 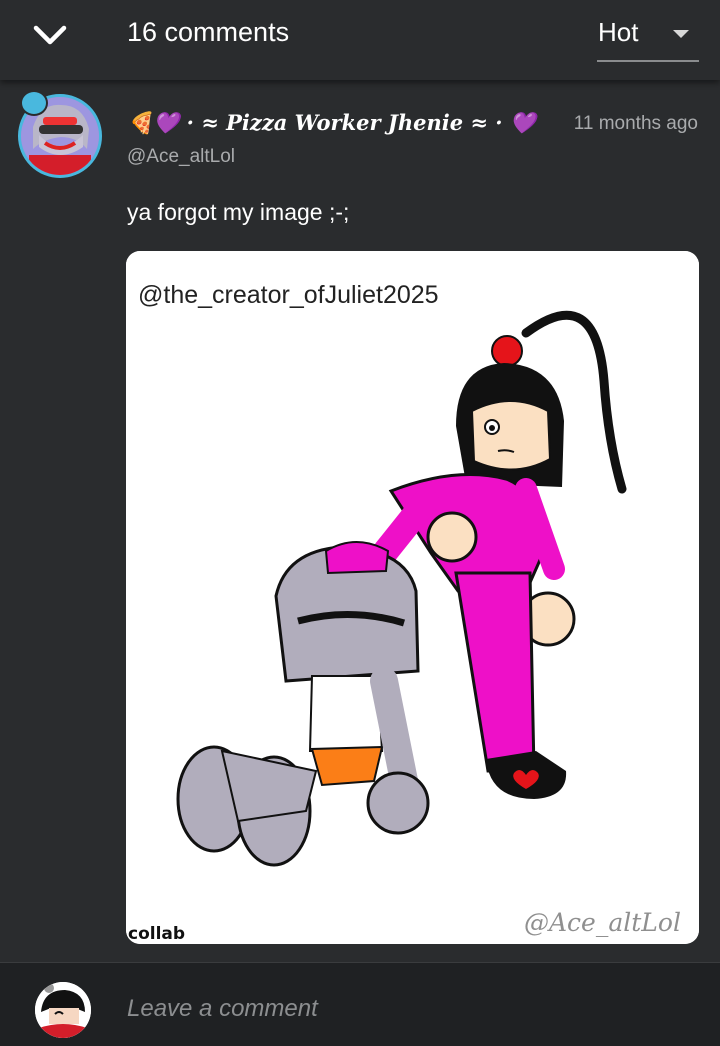 I want to click on comment-input: Leave a comment, so click(x=407, y=1009).